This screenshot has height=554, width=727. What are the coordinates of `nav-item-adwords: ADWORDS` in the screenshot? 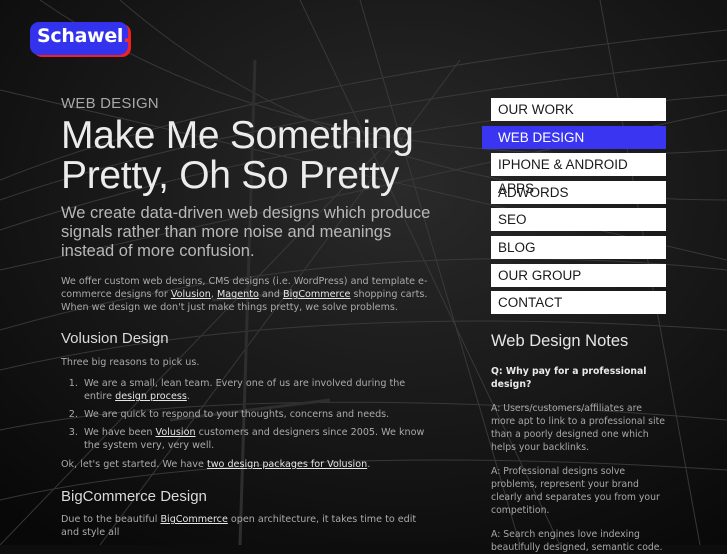 It's located at (578, 192).